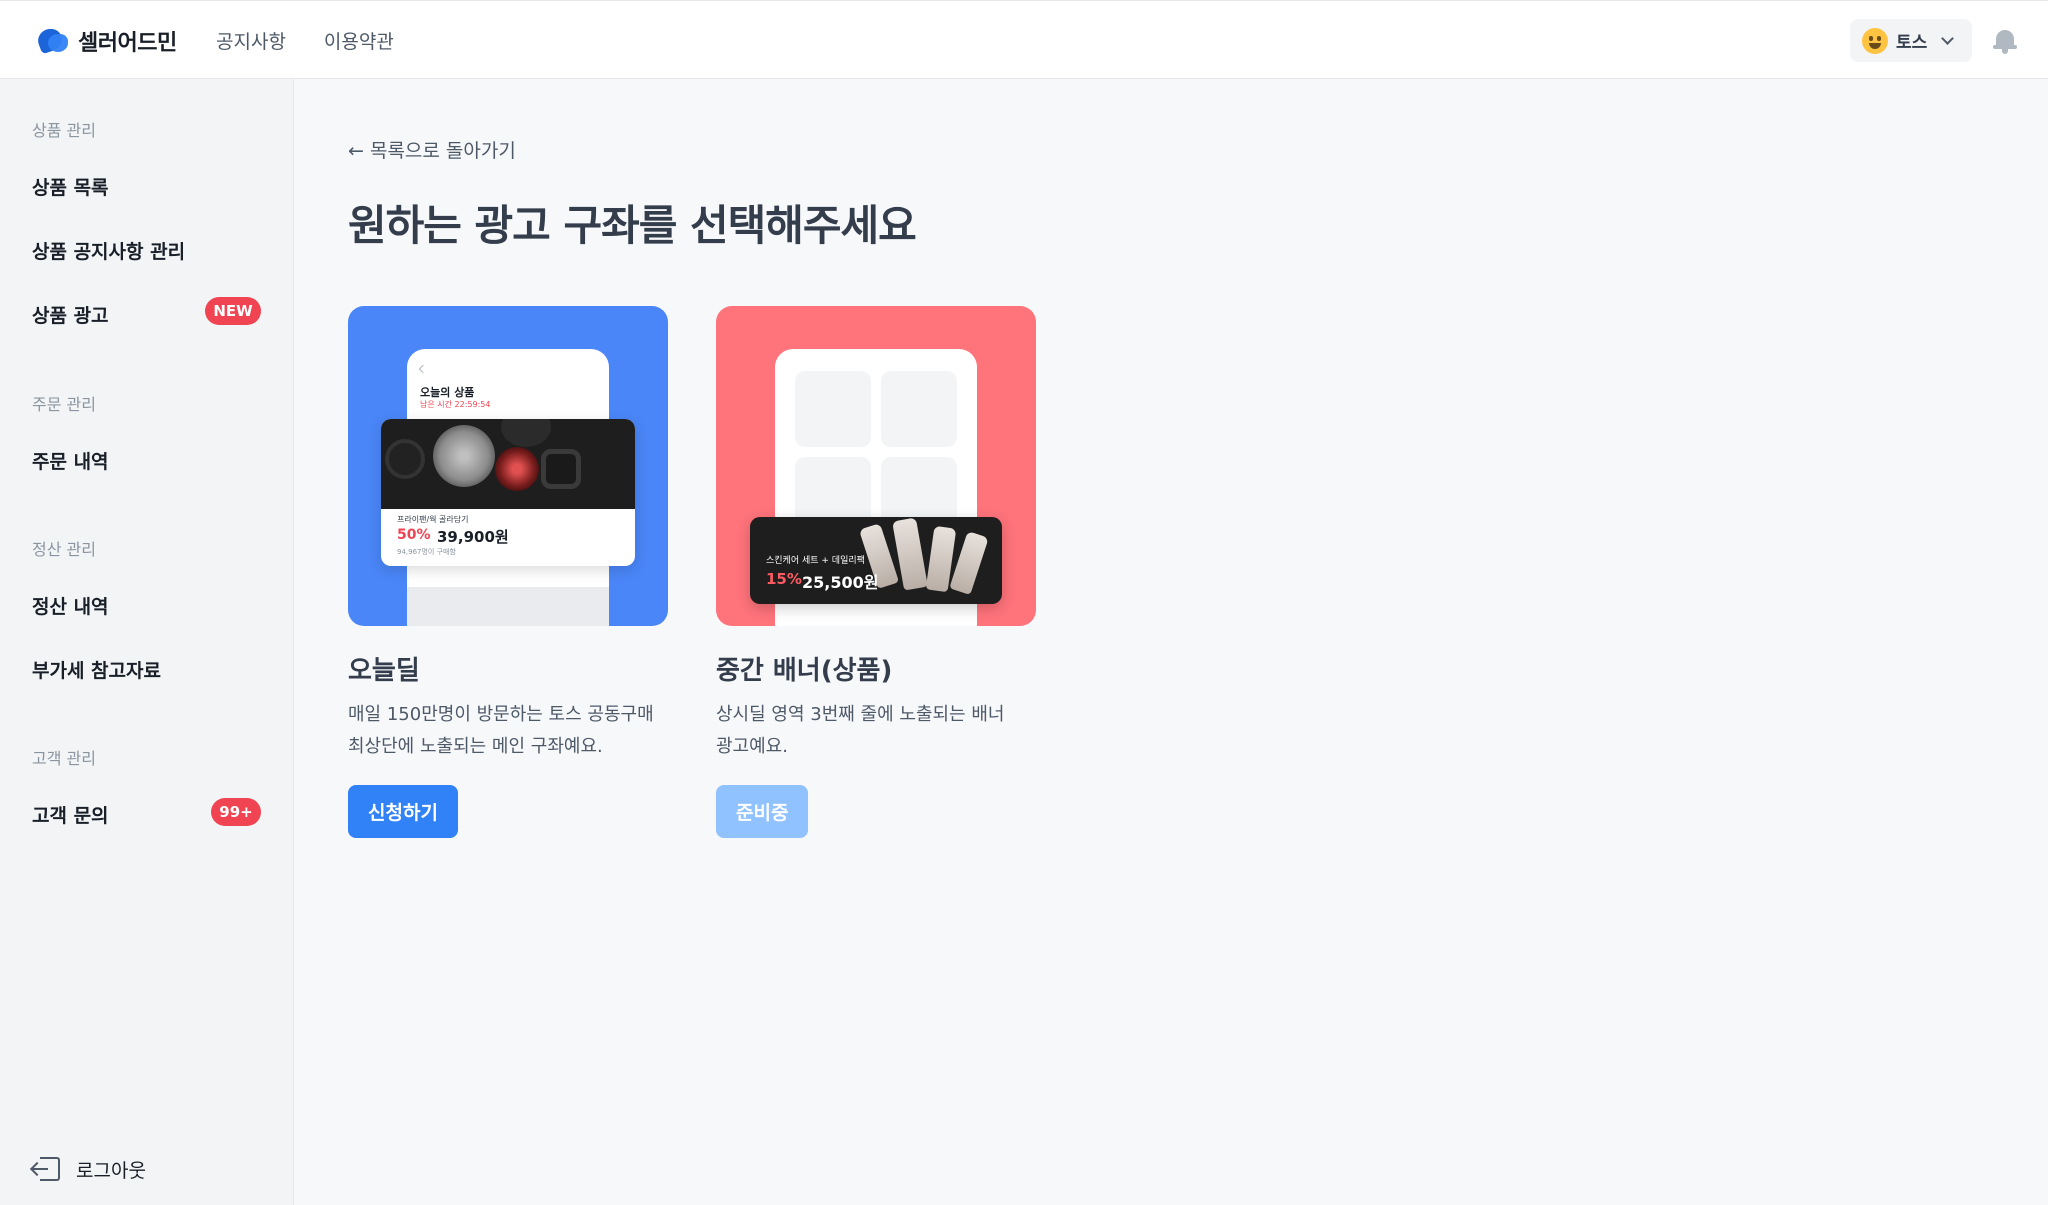 This screenshot has height=1205, width=2048. I want to click on account-name: 토스, so click(1912, 43).